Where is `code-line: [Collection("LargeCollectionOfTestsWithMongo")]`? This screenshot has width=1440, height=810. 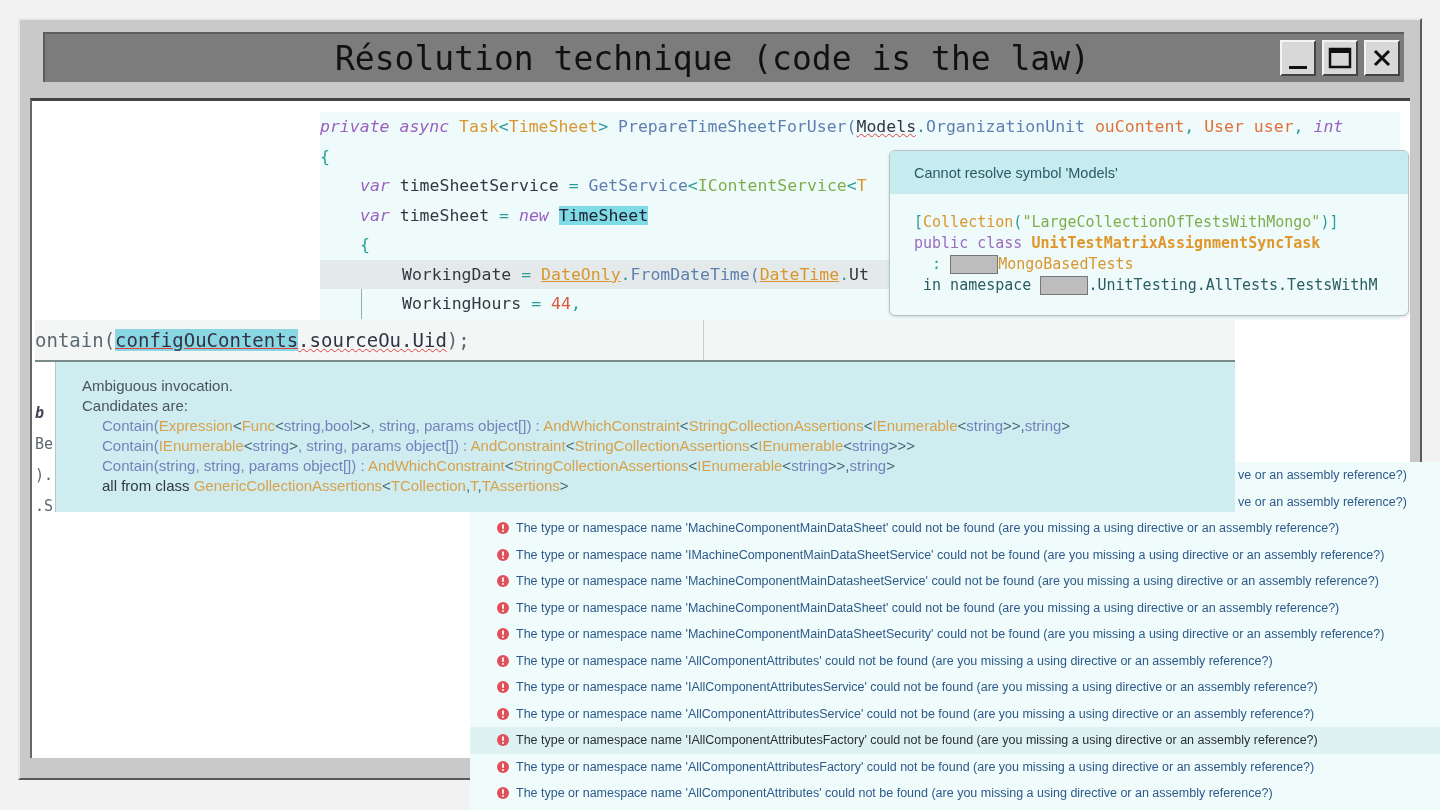 code-line: [Collection("LargeCollectionOfTestsWithMongo")] is located at coordinates (1127, 222).